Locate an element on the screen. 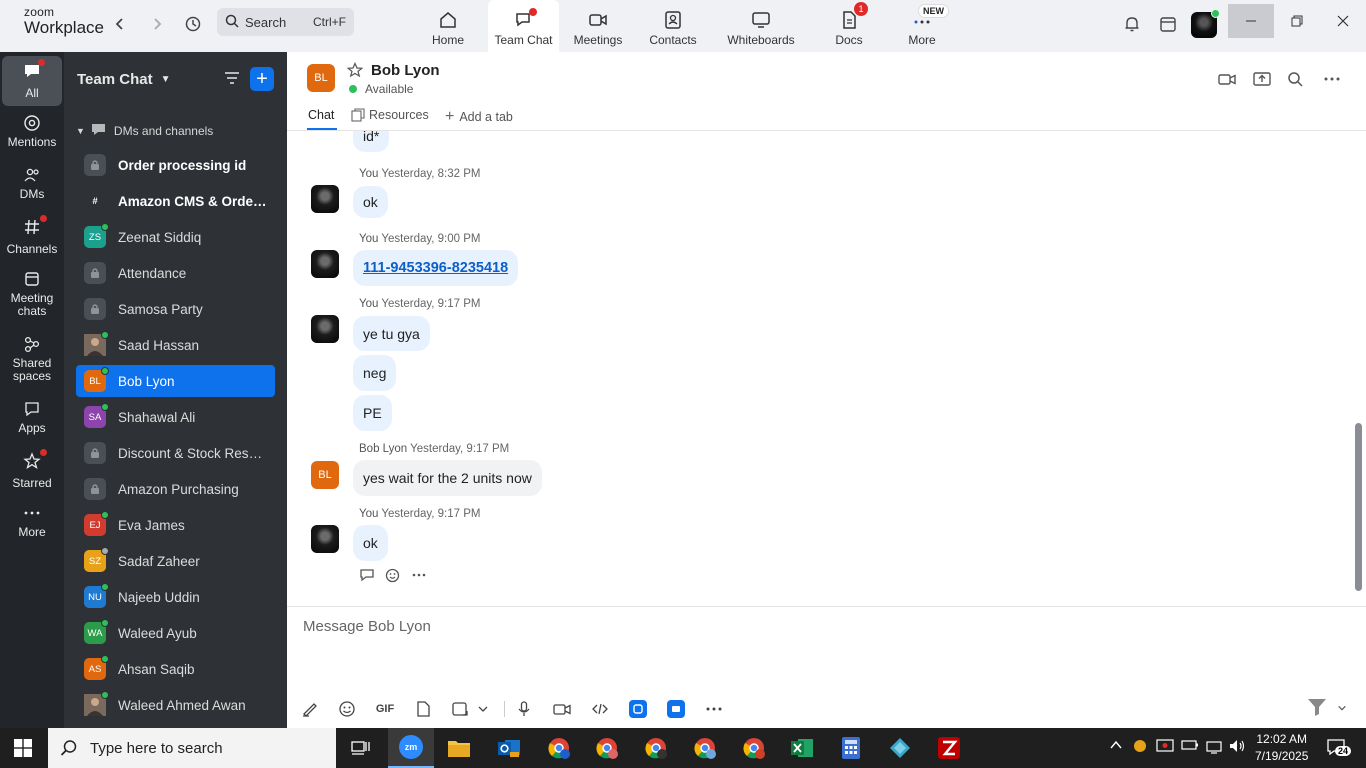 Image resolution: width=1366 pixels, height=768 pixels. search-icon is located at coordinates (1295, 79).